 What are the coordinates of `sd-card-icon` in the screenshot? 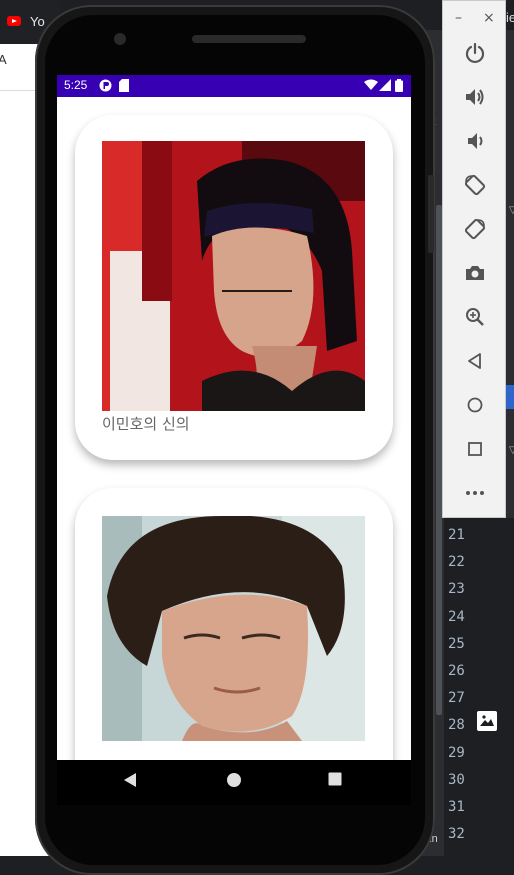 It's located at (124, 85).